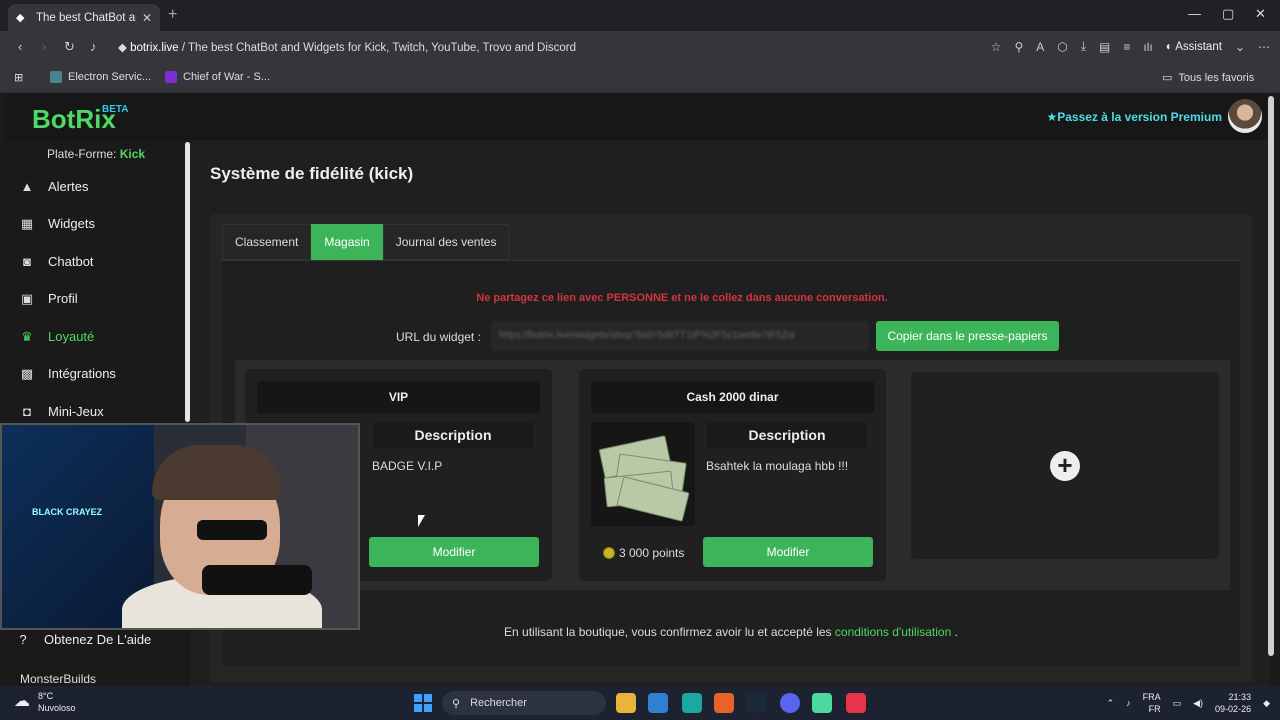 The width and height of the screenshot is (1280, 720). Describe the element at coordinates (103, 298) in the screenshot. I see `sidebar-item-profil: ▣ Profil` at that location.